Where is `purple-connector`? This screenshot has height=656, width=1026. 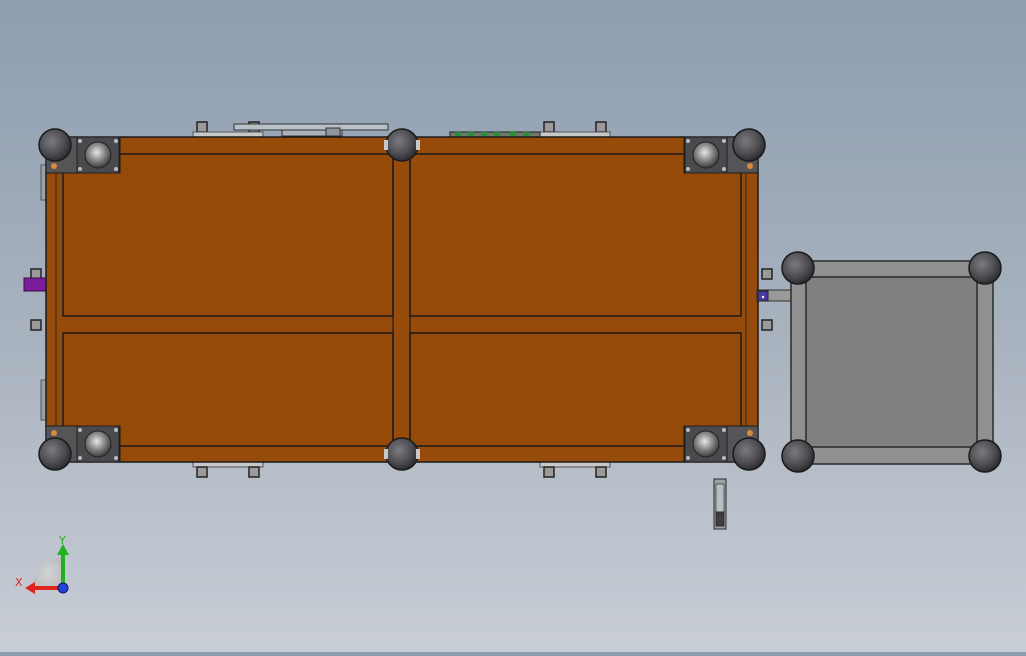 purple-connector is located at coordinates (35, 284).